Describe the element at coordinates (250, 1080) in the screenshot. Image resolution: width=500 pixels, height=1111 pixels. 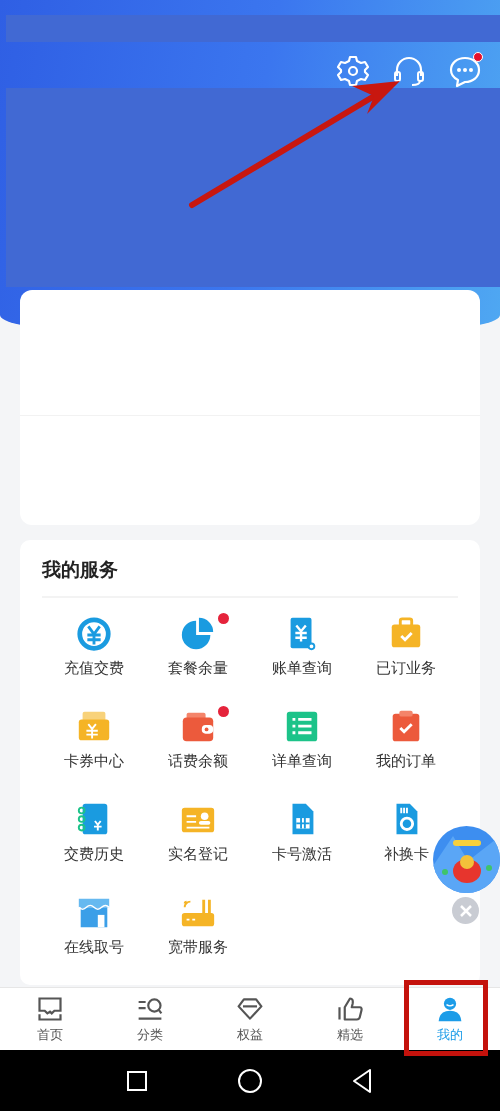
I see `home-icon` at that location.